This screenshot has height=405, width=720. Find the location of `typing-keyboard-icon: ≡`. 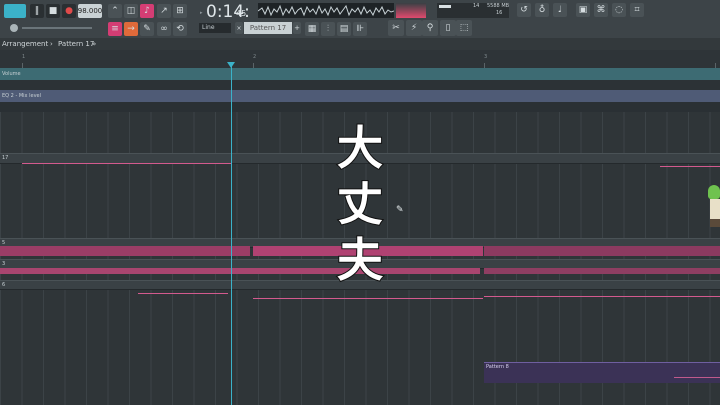

typing-keyboard-icon: ≡ is located at coordinates (115, 29).